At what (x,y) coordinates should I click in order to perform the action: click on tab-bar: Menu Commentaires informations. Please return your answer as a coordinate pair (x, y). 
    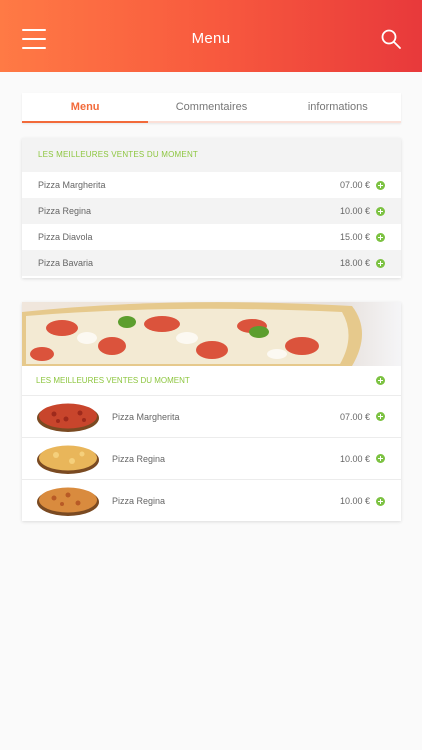
    Looking at the image, I should click on (211, 108).